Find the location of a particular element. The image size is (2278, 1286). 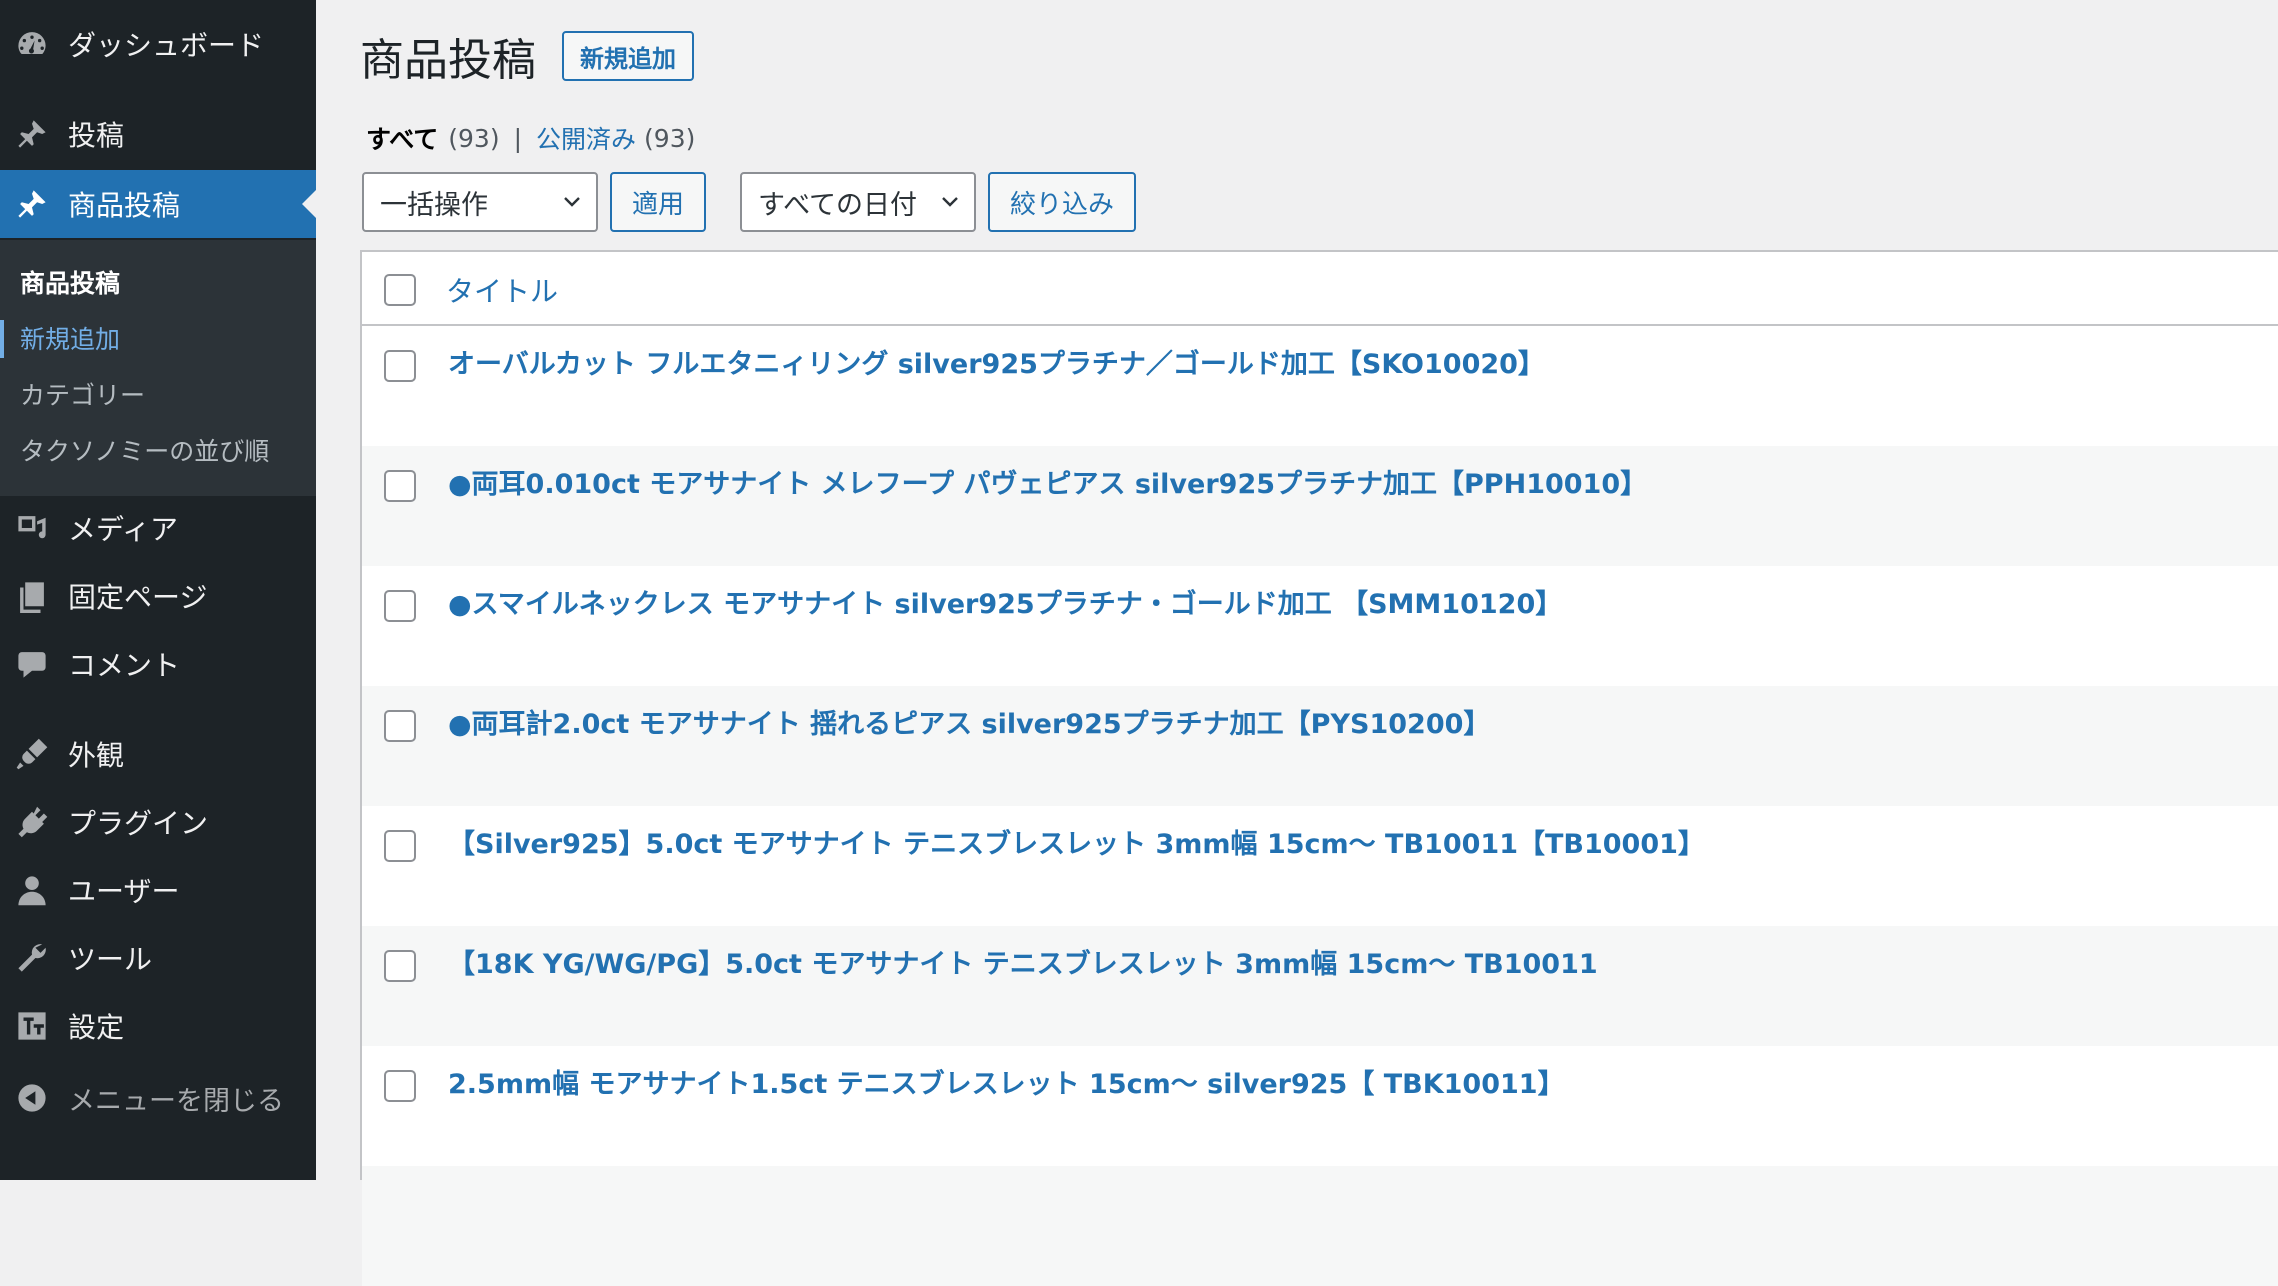

menu-label: 投稿 is located at coordinates (96, 135).